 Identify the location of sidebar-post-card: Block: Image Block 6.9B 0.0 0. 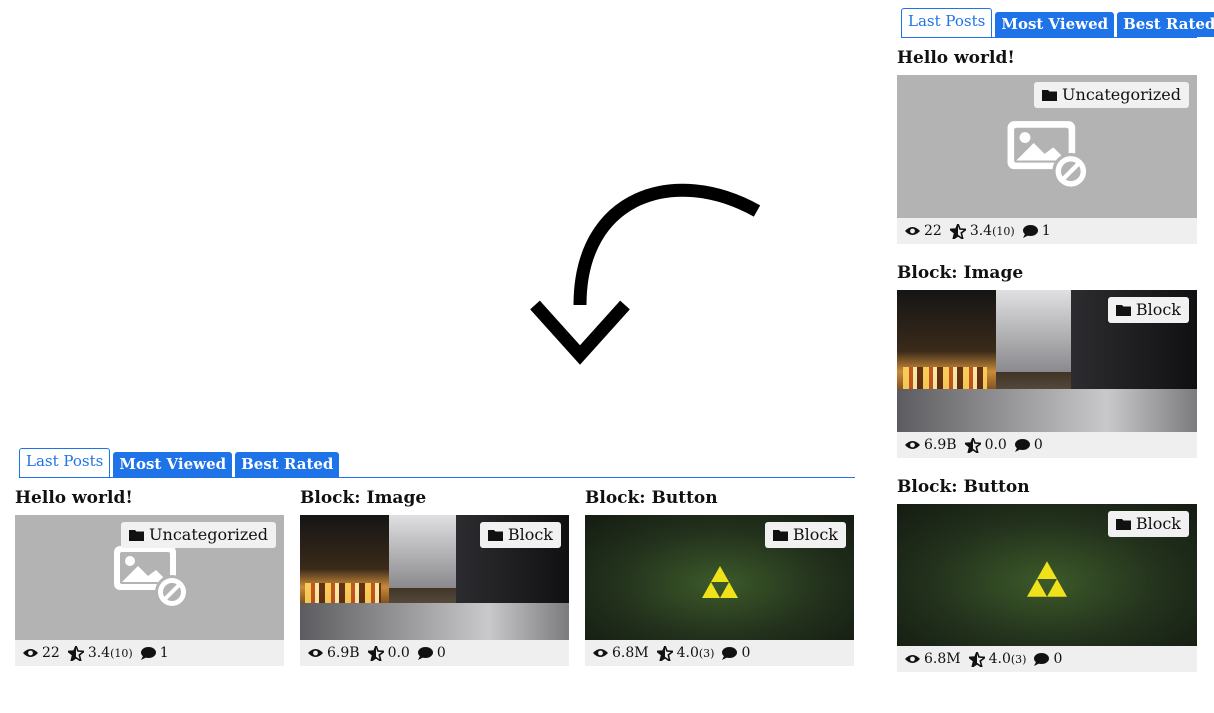
(1047, 360).